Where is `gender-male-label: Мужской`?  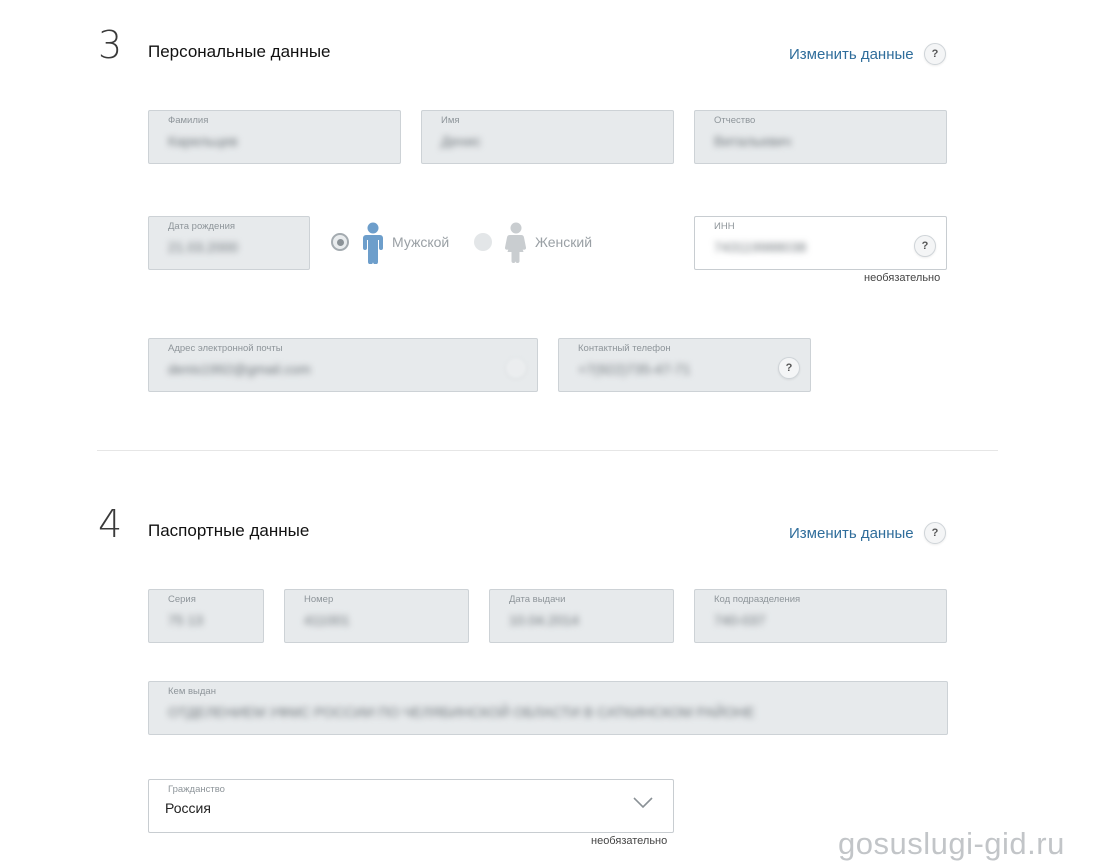 gender-male-label: Мужской is located at coordinates (420, 242).